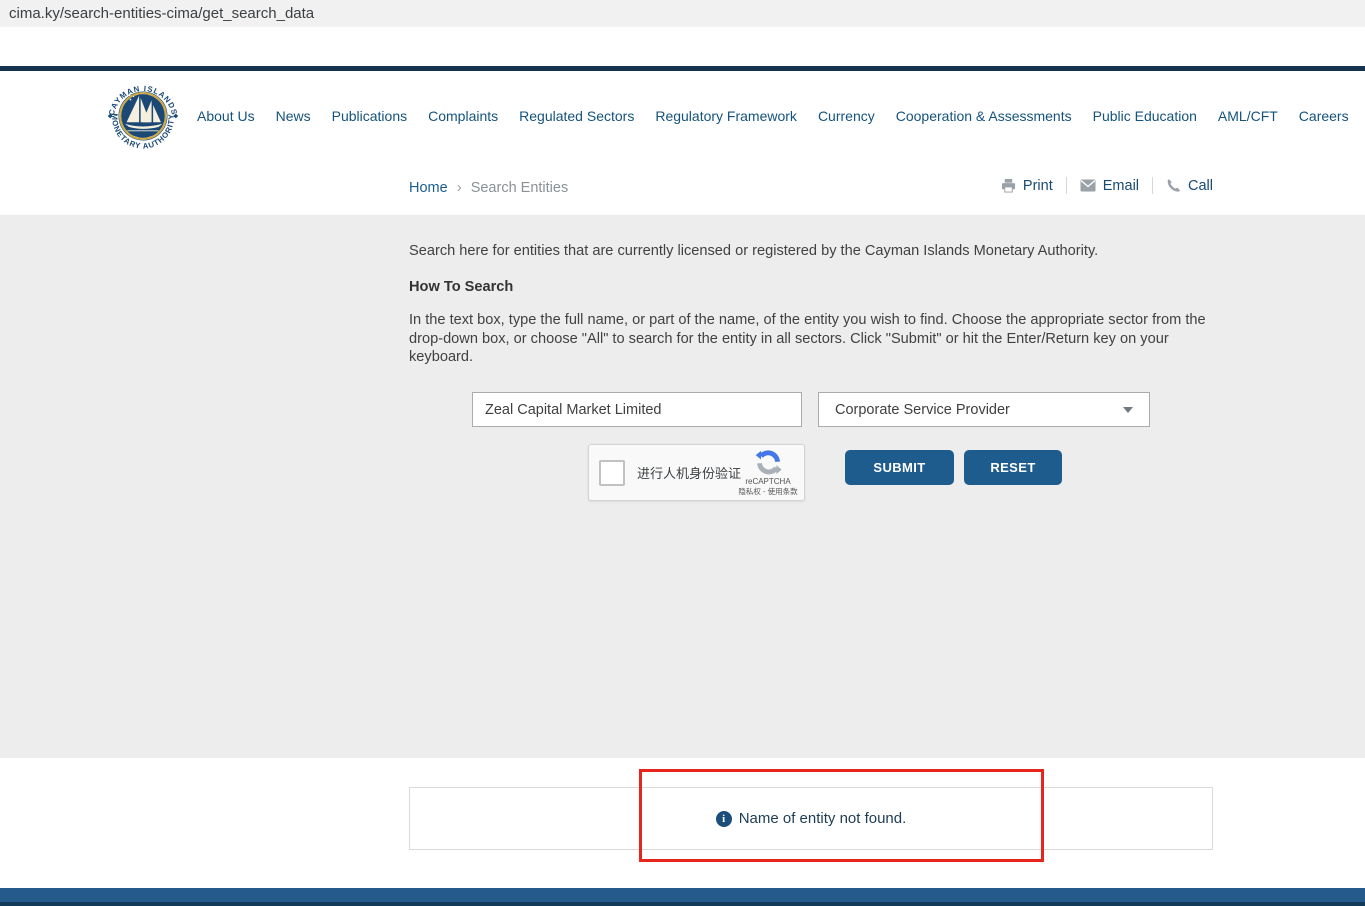  What do you see at coordinates (822, 818) in the screenshot?
I see `not-found-text: Name of entity not found.` at bounding box center [822, 818].